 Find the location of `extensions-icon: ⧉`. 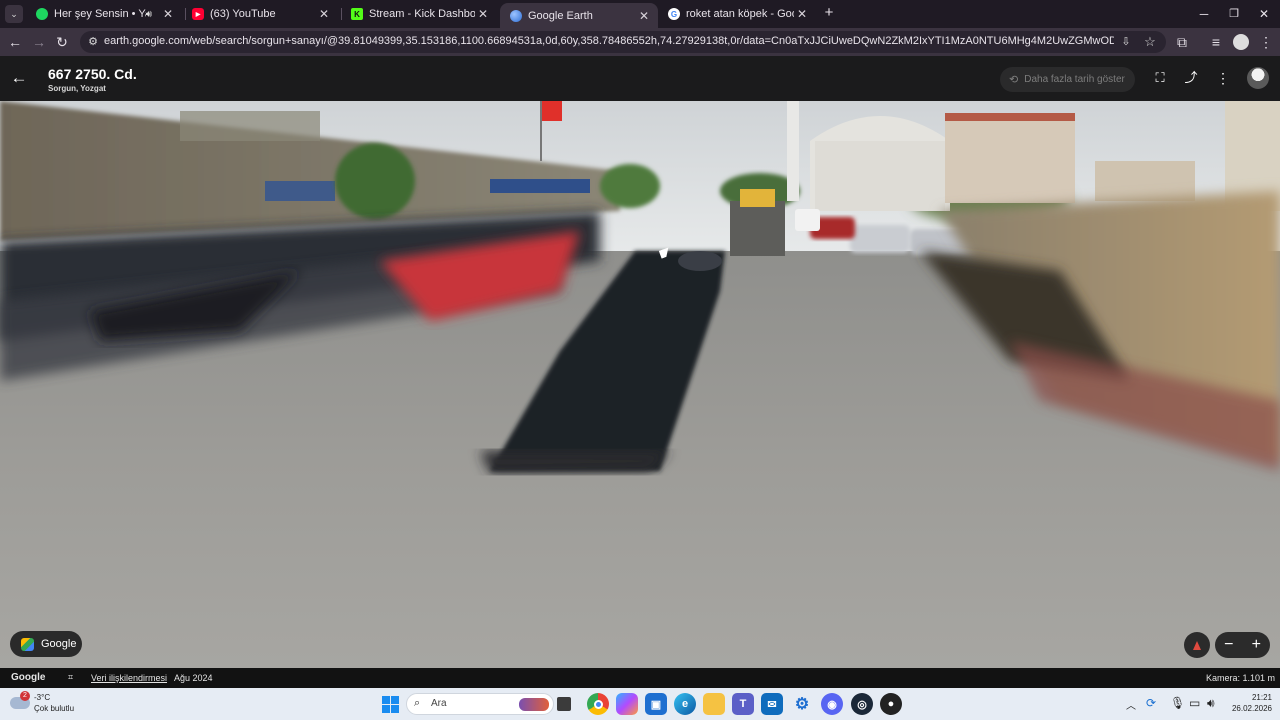

extensions-icon: ⧉ is located at coordinates (1182, 42).